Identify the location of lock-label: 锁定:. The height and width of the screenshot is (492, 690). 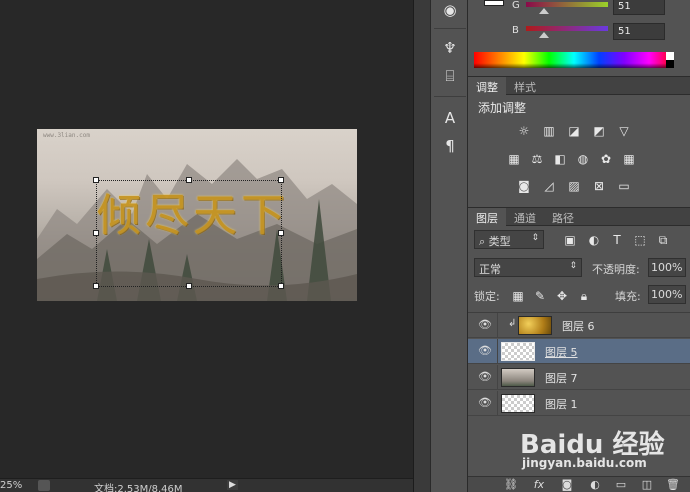
(487, 296).